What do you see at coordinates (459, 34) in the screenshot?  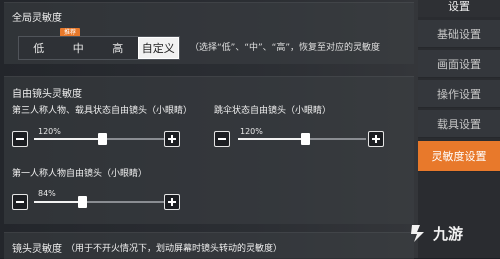 I see `sidebar-item-basic: 基础设置` at bounding box center [459, 34].